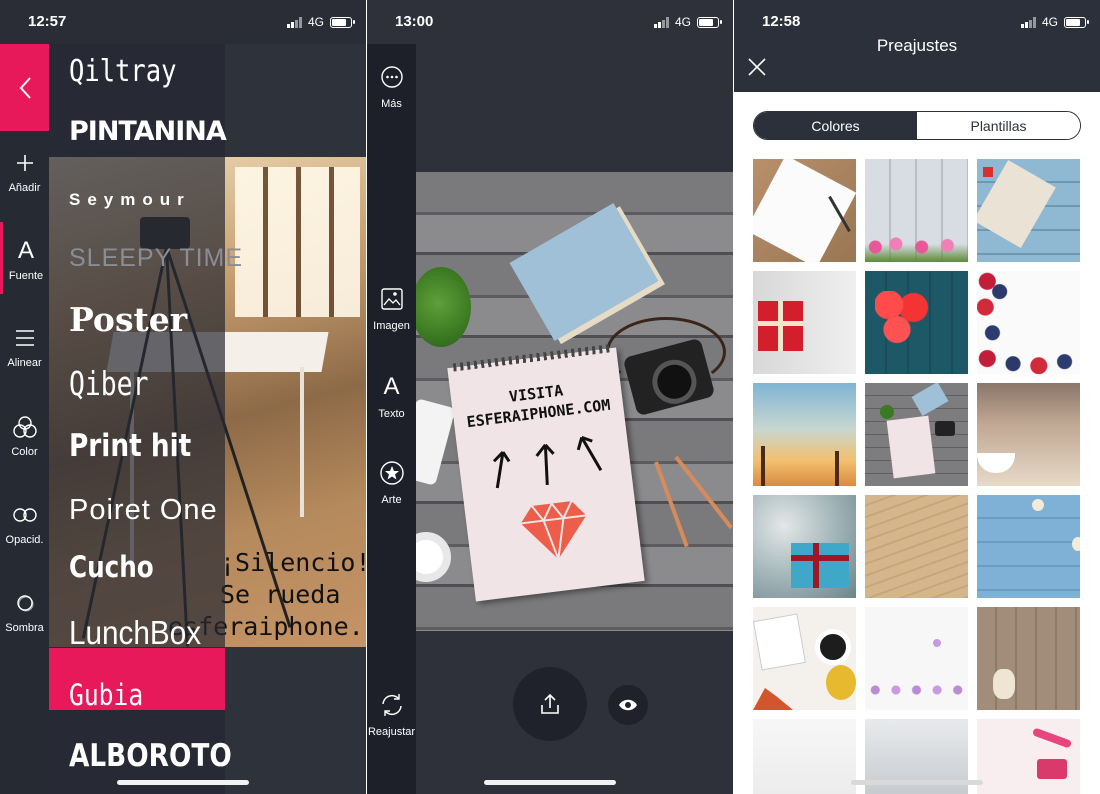  I want to click on back-button, so click(24, 87).